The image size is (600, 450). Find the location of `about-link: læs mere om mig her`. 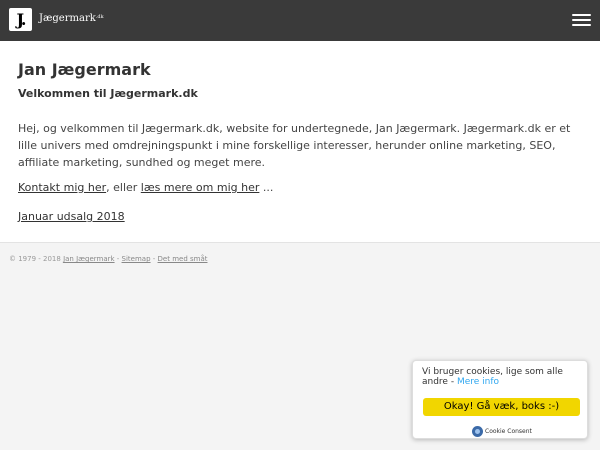

about-link: læs mere om mig her is located at coordinates (200, 187).